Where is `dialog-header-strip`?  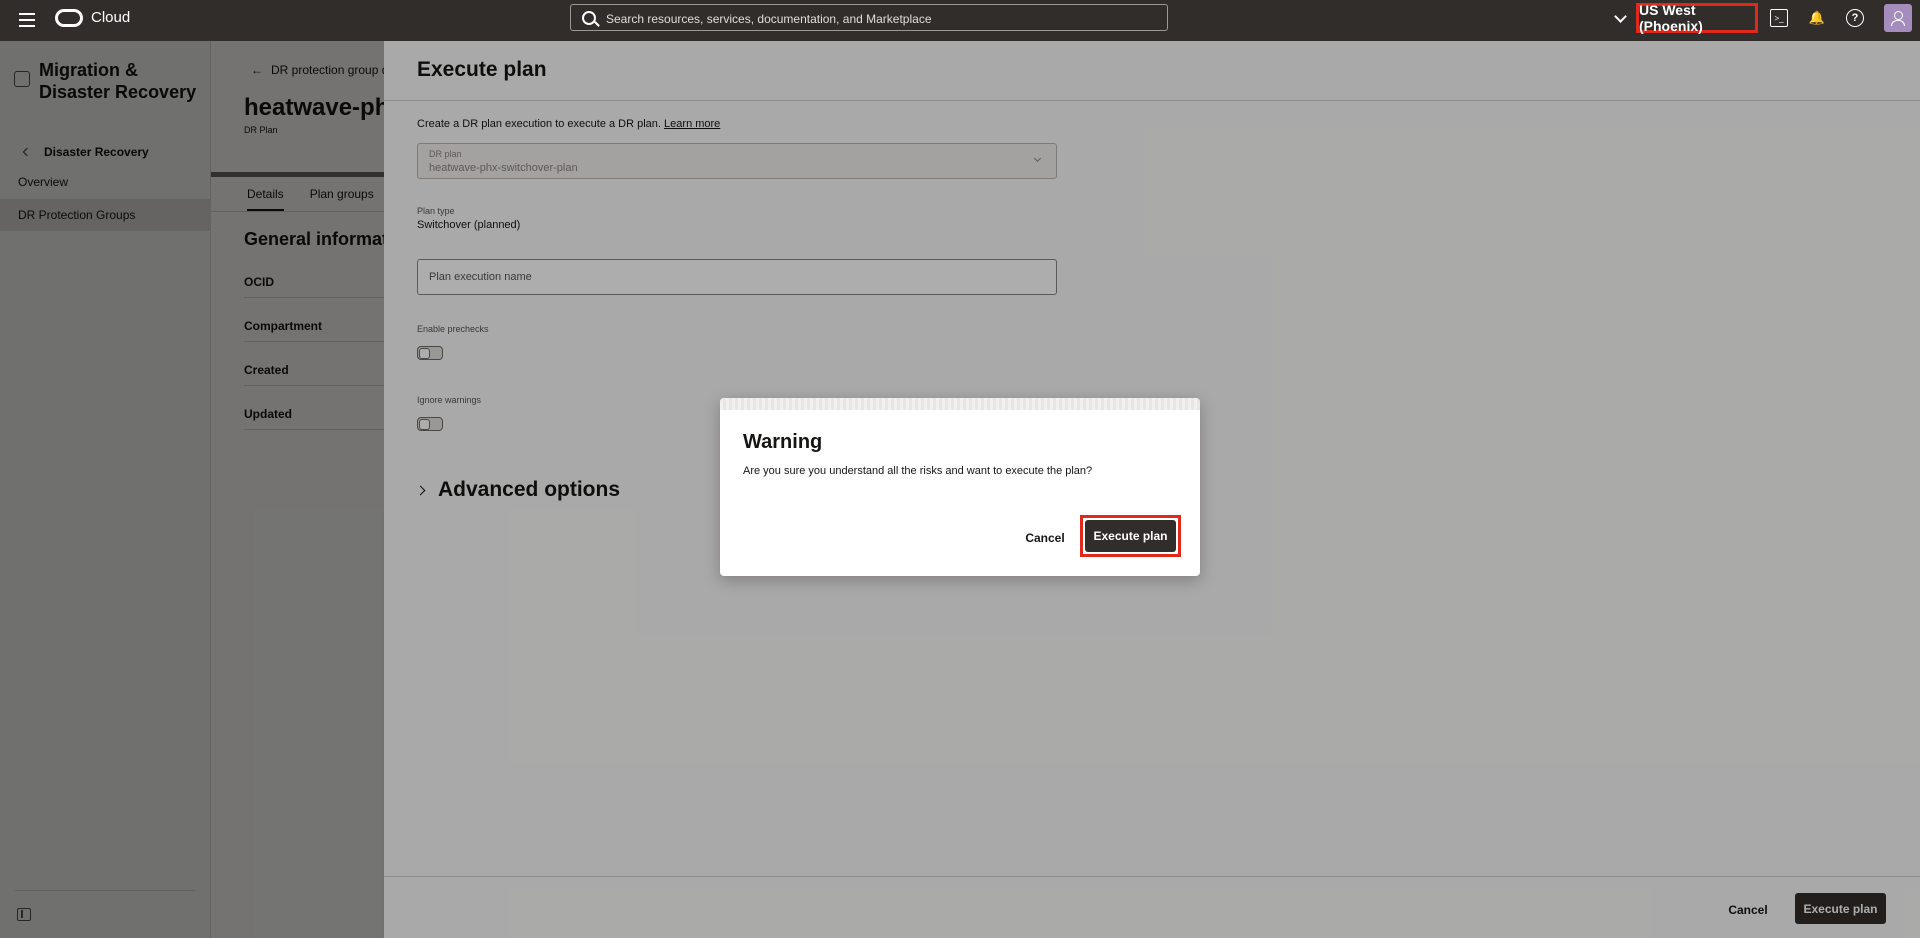 dialog-header-strip is located at coordinates (960, 404).